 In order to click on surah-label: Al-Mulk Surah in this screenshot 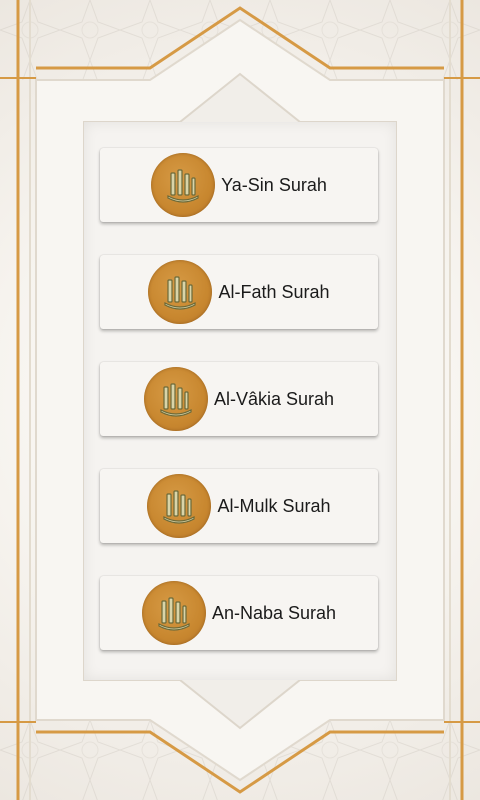, I will do `click(274, 505)`.